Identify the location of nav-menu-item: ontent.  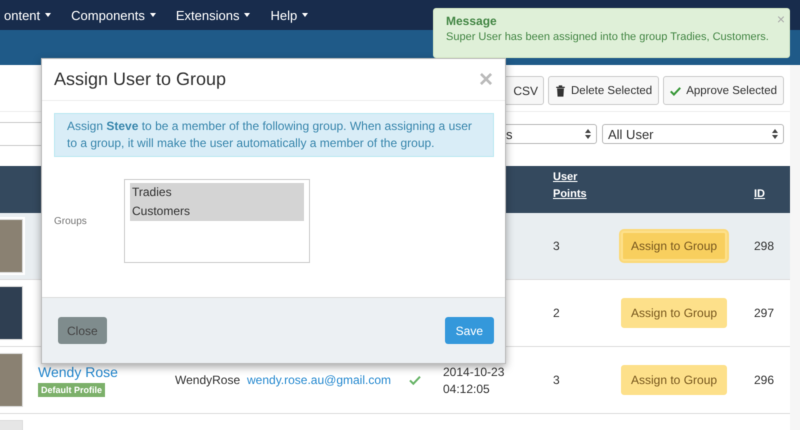
(31, 15).